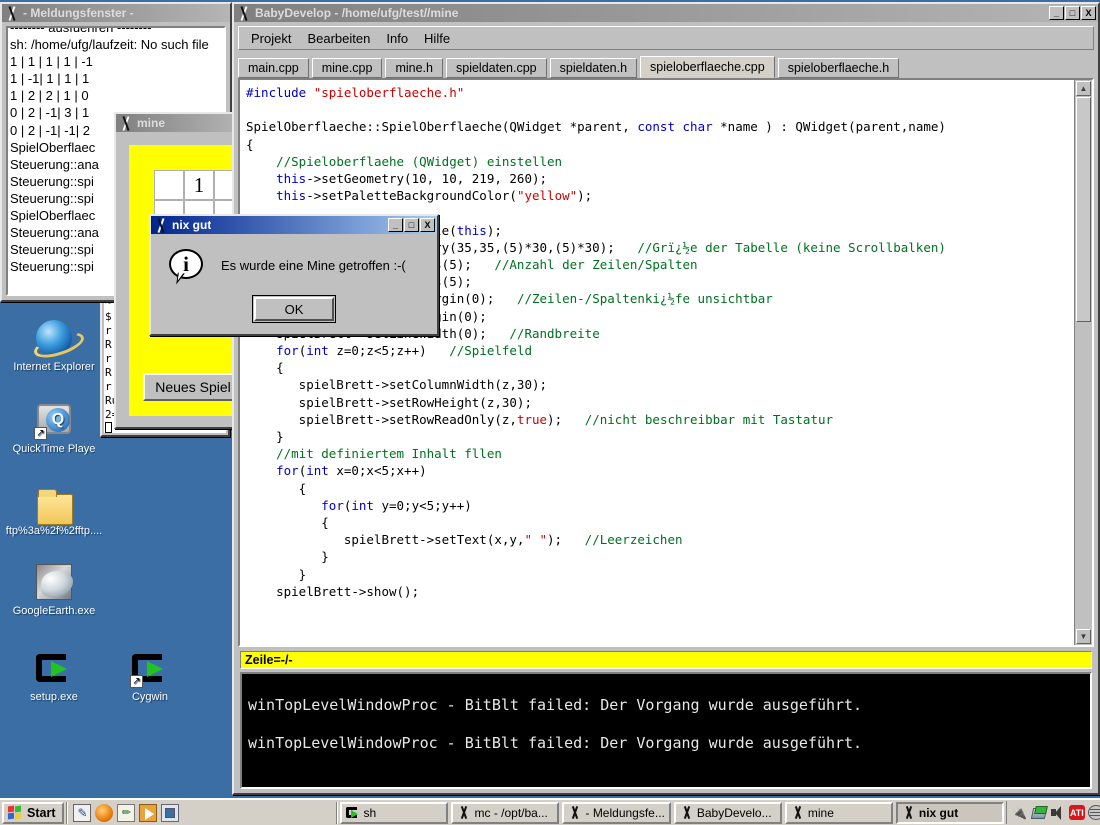 Image resolution: width=1100 pixels, height=825 pixels. I want to click on internet-explorer-icon, so click(54, 338).